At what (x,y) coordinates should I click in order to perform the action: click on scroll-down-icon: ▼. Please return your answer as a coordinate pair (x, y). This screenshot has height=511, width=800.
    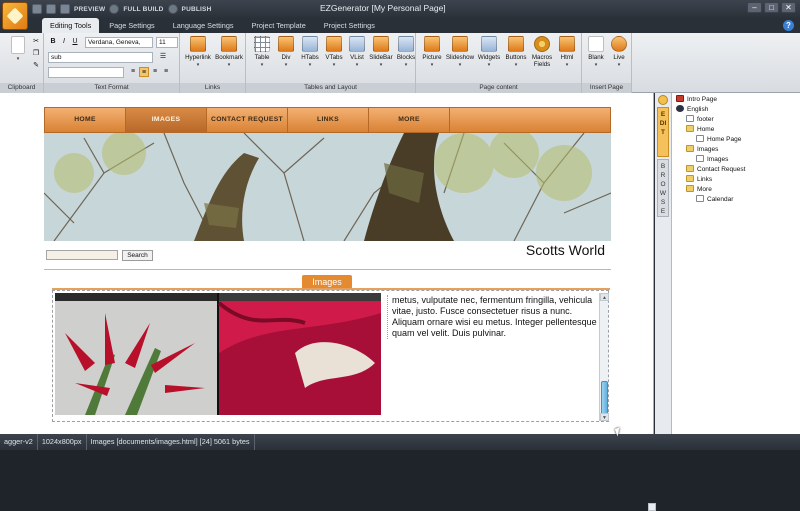
    Looking at the image, I should click on (604, 417).